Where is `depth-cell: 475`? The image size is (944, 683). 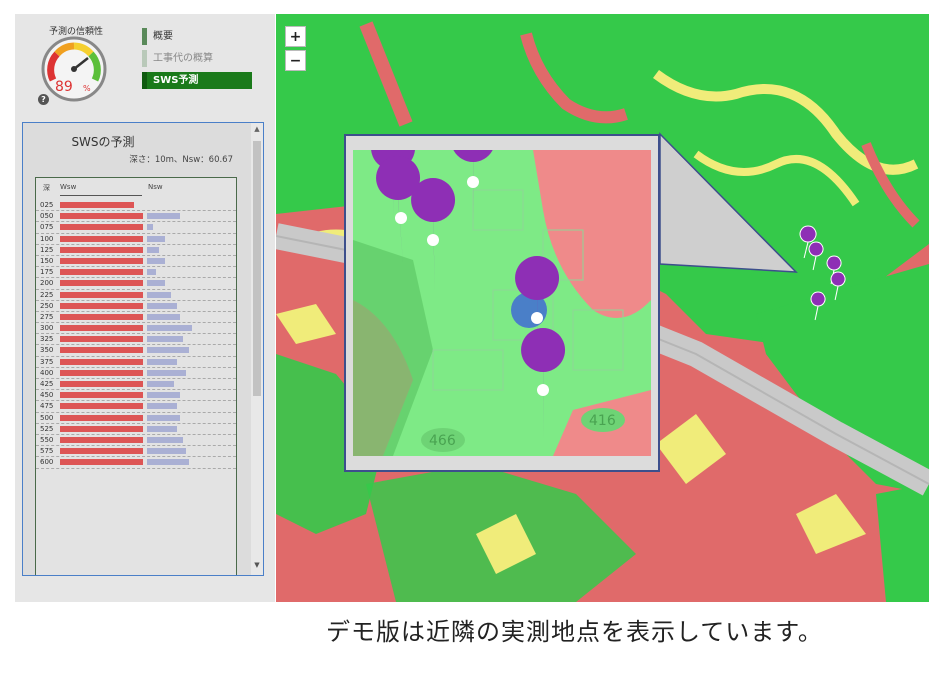 depth-cell: 475 is located at coordinates (47, 406).